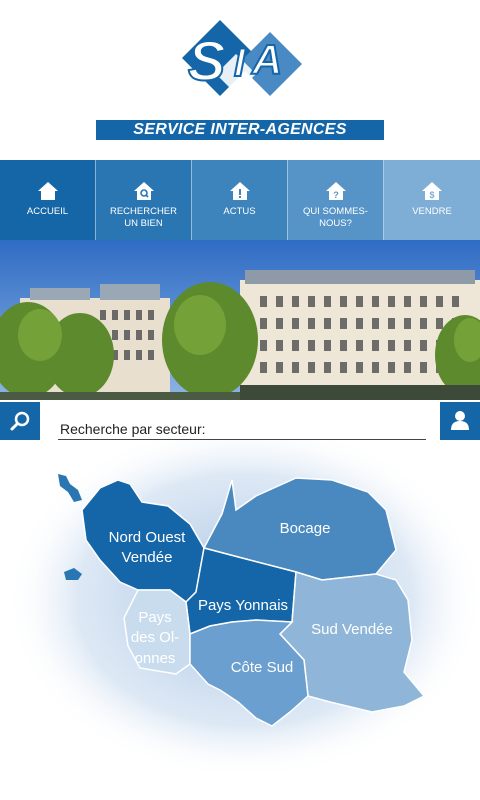  I want to click on region-label-sud-vendee: Sud Vendée, so click(352, 629).